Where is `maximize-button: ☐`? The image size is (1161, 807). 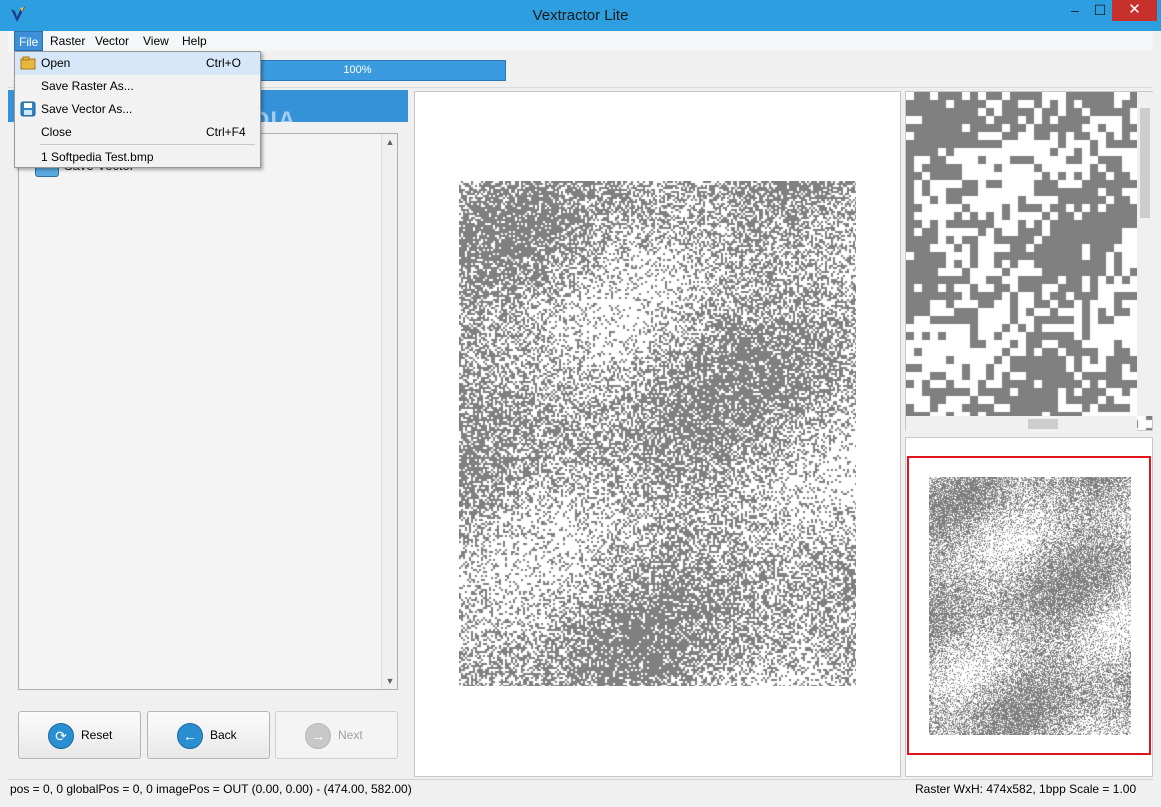 maximize-button: ☐ is located at coordinates (1100, 10).